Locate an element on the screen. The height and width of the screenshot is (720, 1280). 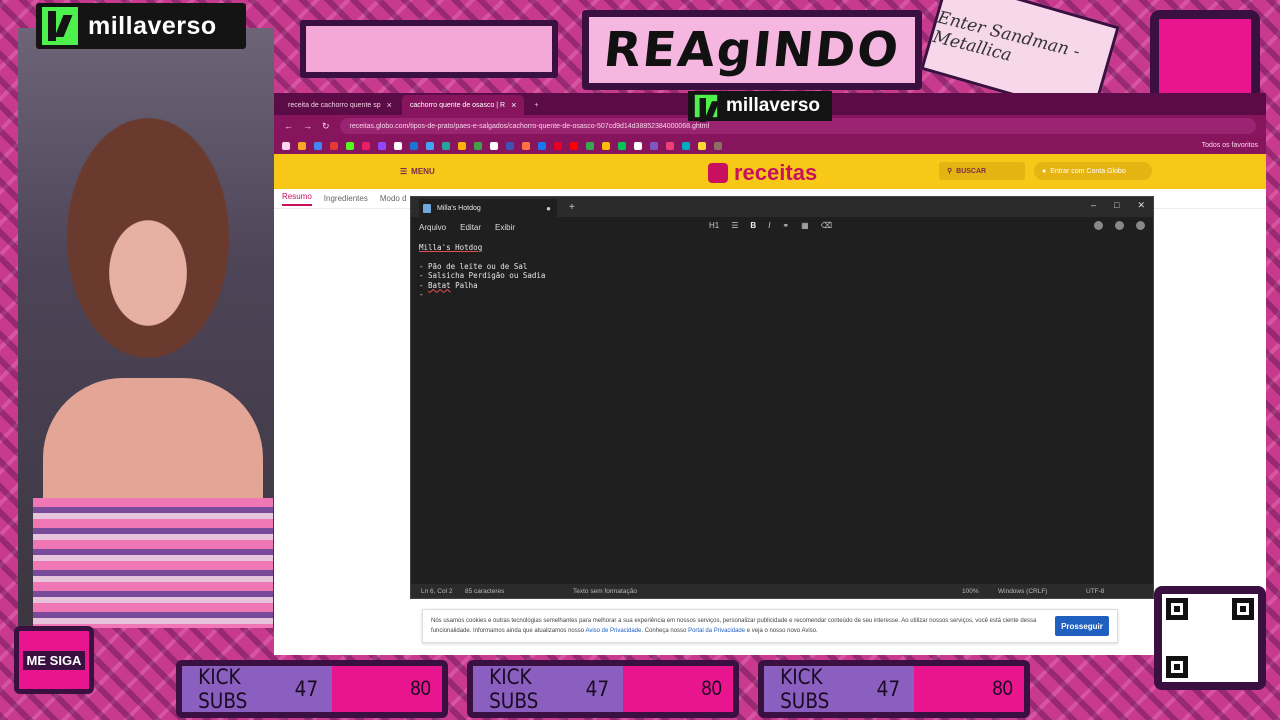
login-label: Entrar com Conta Globo is located at coordinates (1088, 171).